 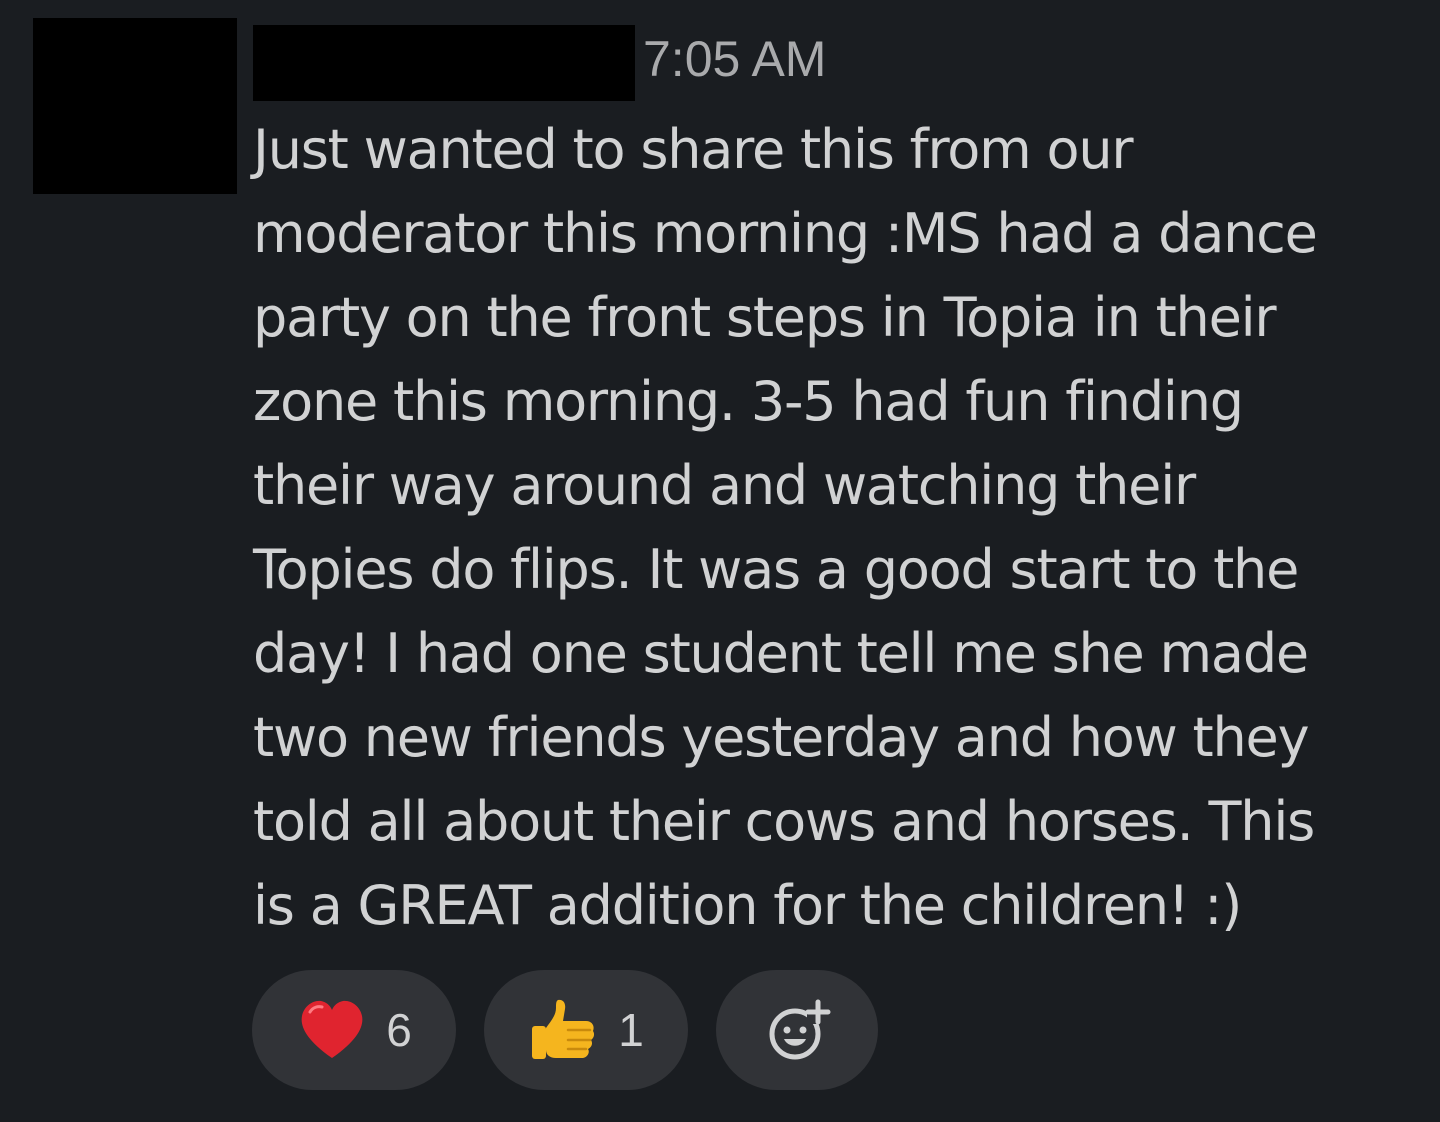 What do you see at coordinates (800, 1029) in the screenshot?
I see `add-emoji-icon` at bounding box center [800, 1029].